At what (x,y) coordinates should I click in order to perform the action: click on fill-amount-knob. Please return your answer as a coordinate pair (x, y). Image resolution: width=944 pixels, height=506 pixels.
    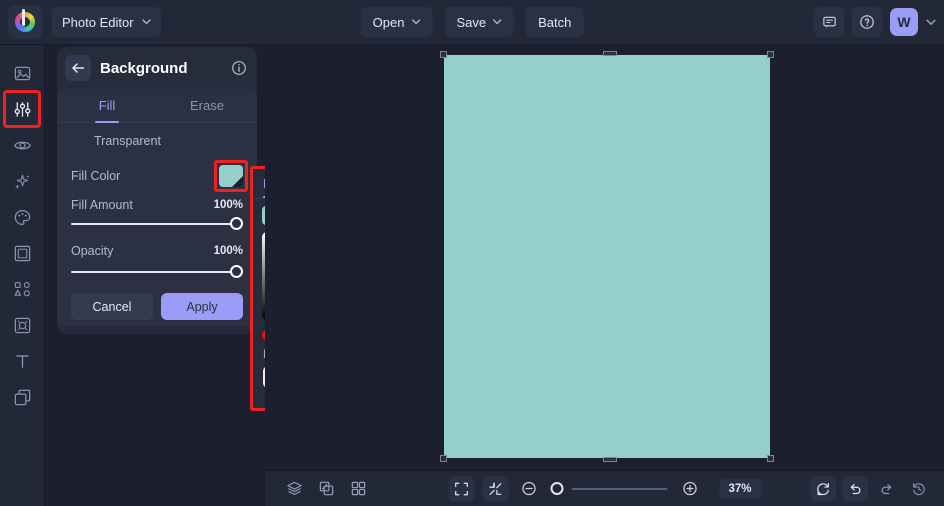
    Looking at the image, I should click on (236, 223).